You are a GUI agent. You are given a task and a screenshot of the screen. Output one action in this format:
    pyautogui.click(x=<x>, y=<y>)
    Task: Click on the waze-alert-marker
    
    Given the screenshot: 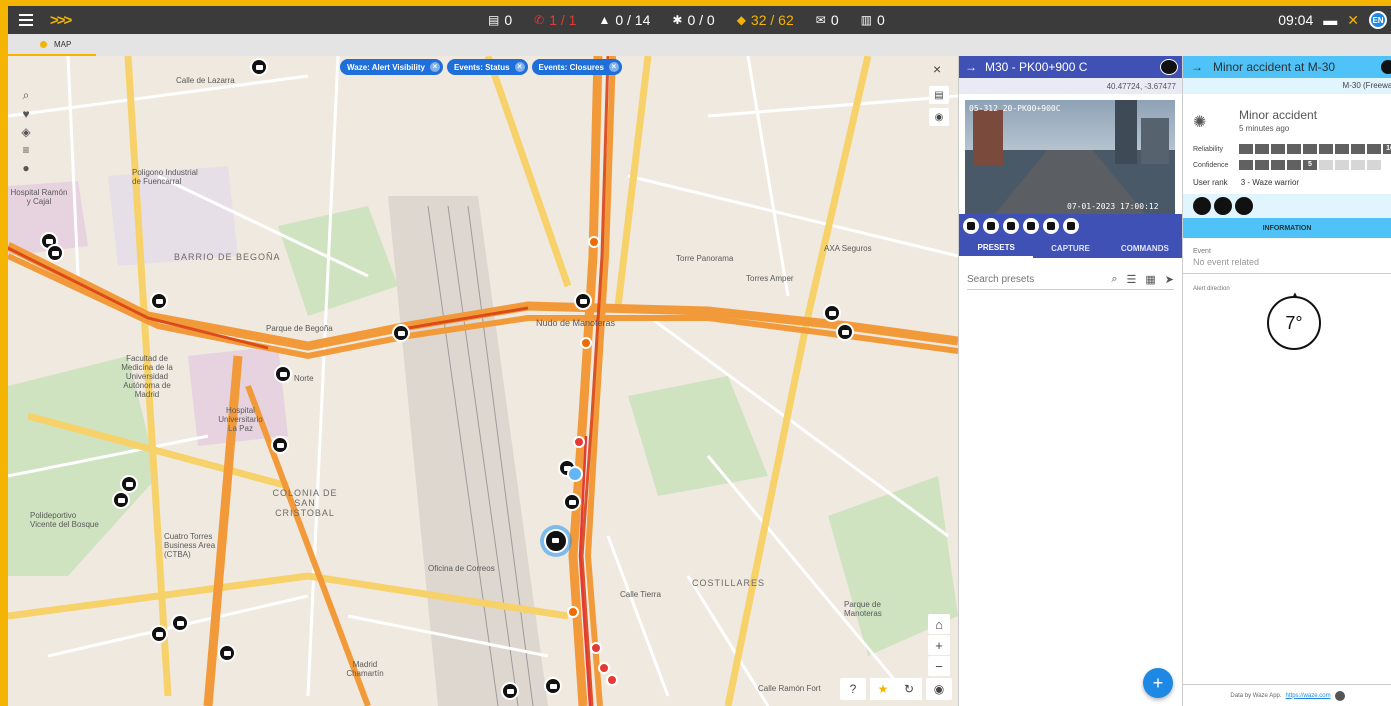 What is the action you would take?
    pyautogui.click(x=575, y=474)
    